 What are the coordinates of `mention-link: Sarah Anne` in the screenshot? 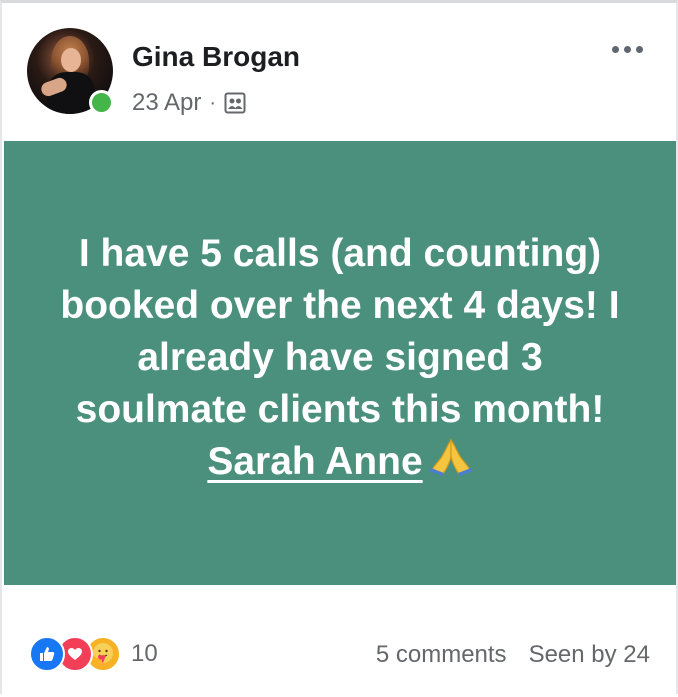 It's located at (314, 461).